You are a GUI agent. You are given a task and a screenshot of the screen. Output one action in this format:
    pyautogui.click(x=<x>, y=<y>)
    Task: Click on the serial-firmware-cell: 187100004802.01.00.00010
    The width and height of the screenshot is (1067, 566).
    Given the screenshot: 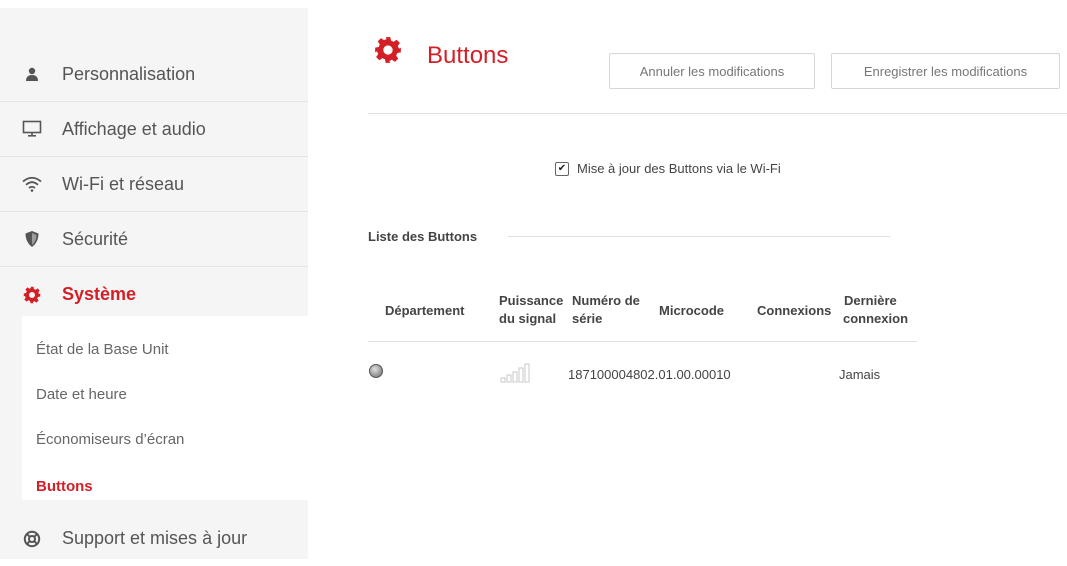 What is the action you would take?
    pyautogui.click(x=649, y=374)
    